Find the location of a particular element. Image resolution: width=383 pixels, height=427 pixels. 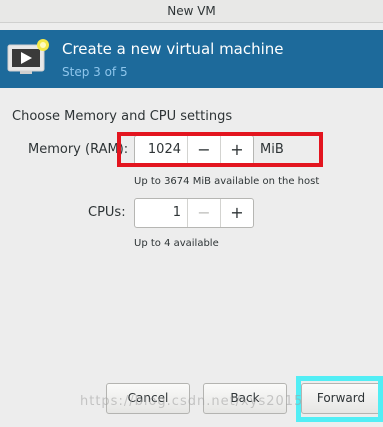

watermark: https://blog.csdn.net/xys2015 is located at coordinates (192, 401).